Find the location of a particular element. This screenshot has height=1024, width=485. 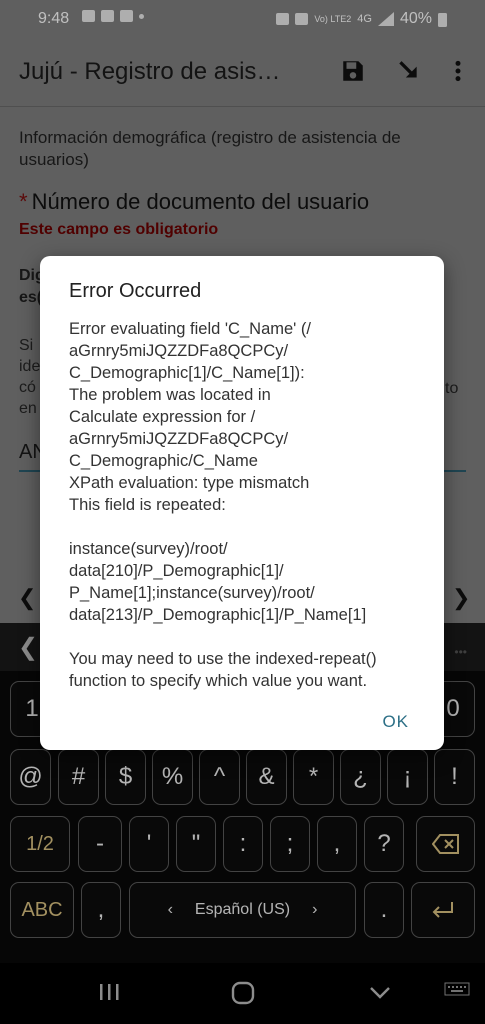

dialog-title: Error Occurred is located at coordinates (135, 291).